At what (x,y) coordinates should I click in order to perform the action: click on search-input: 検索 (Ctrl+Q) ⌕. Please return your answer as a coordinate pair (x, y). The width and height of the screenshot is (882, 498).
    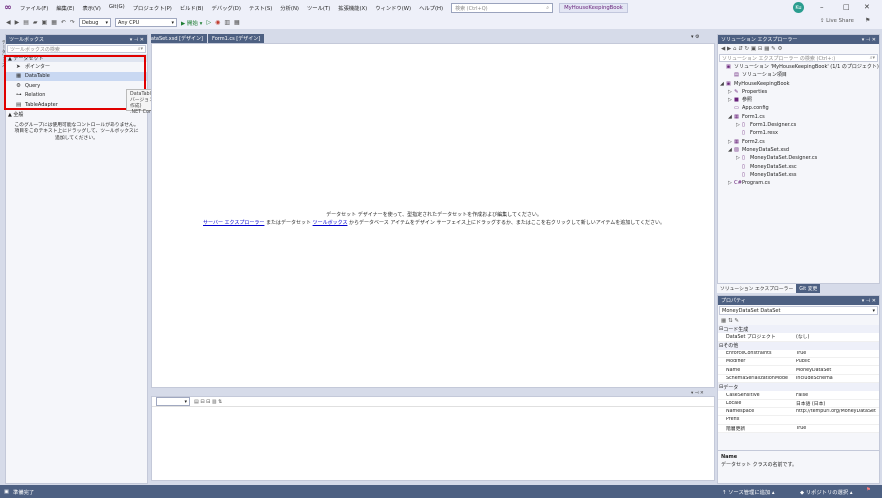
    Looking at the image, I should click on (502, 8).